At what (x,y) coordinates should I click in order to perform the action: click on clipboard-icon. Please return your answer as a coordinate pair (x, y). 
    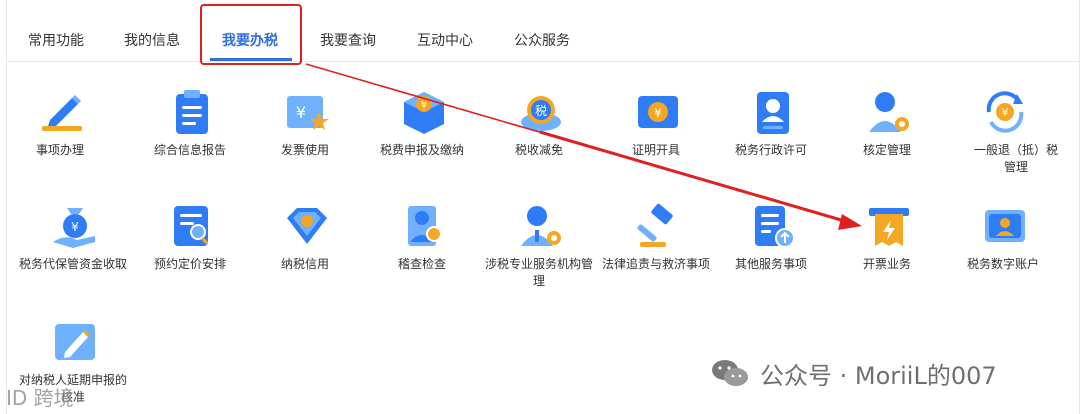
    Looking at the image, I should click on (192, 112).